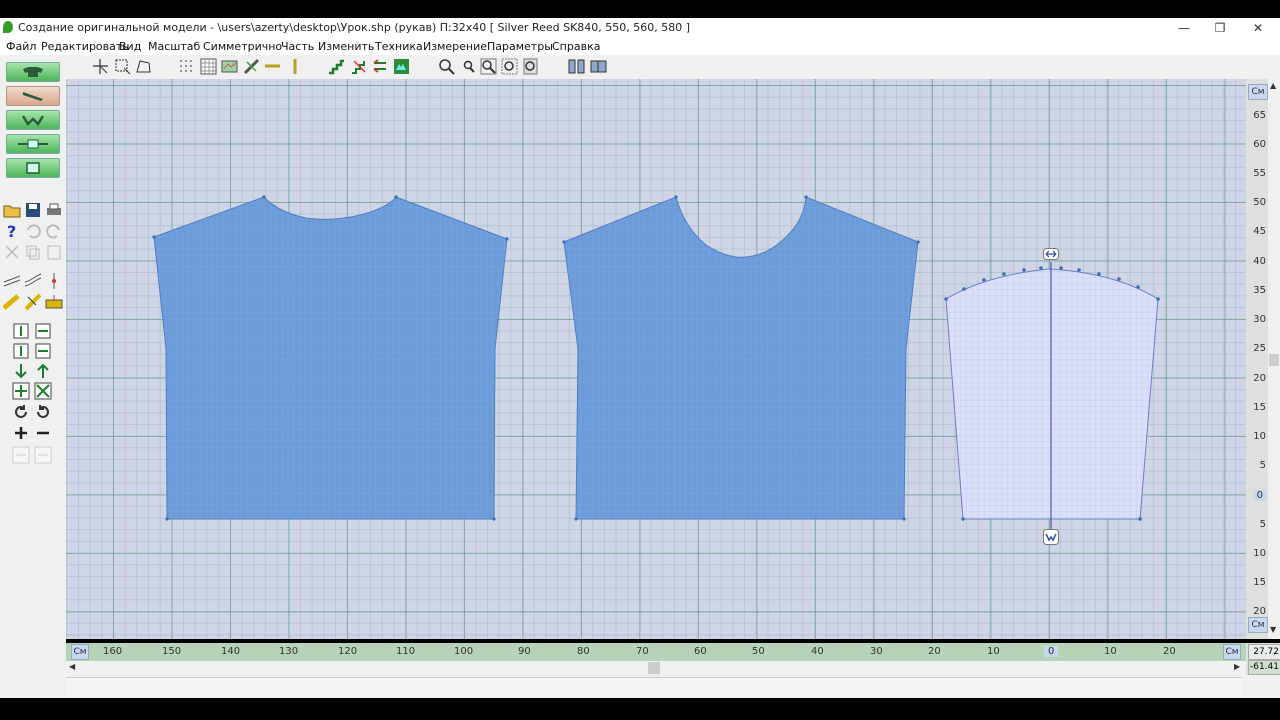 This screenshot has height=720, width=1280. I want to click on status-bar, so click(640, 686).